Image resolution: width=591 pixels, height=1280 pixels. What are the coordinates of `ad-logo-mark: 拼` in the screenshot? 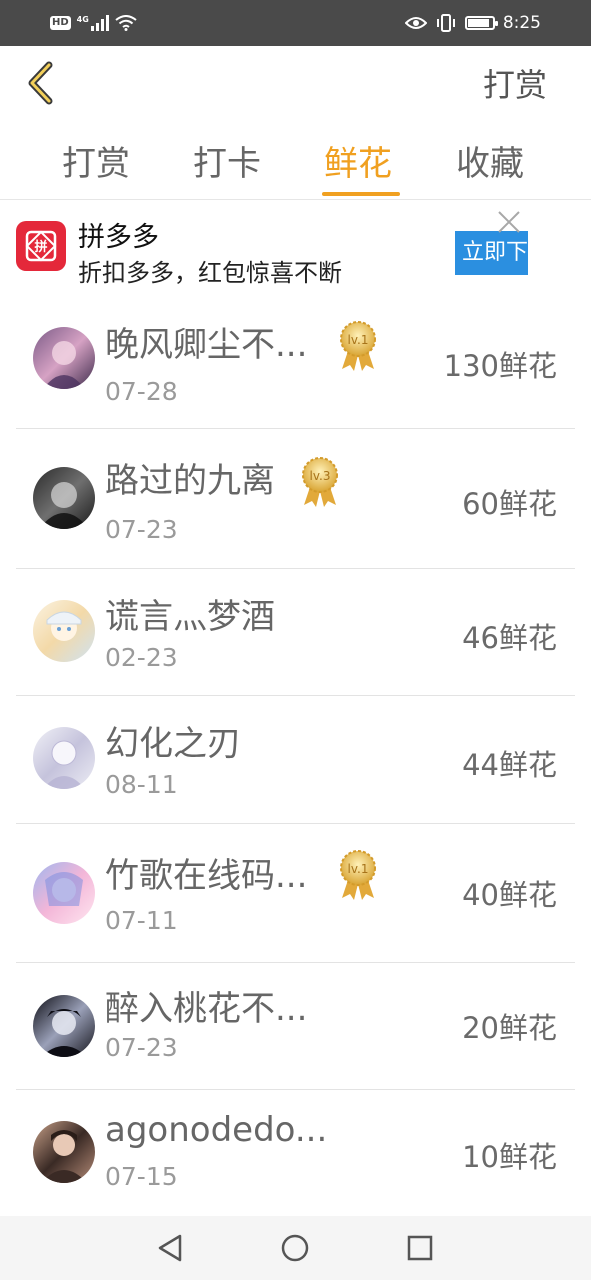 It's located at (41, 246).